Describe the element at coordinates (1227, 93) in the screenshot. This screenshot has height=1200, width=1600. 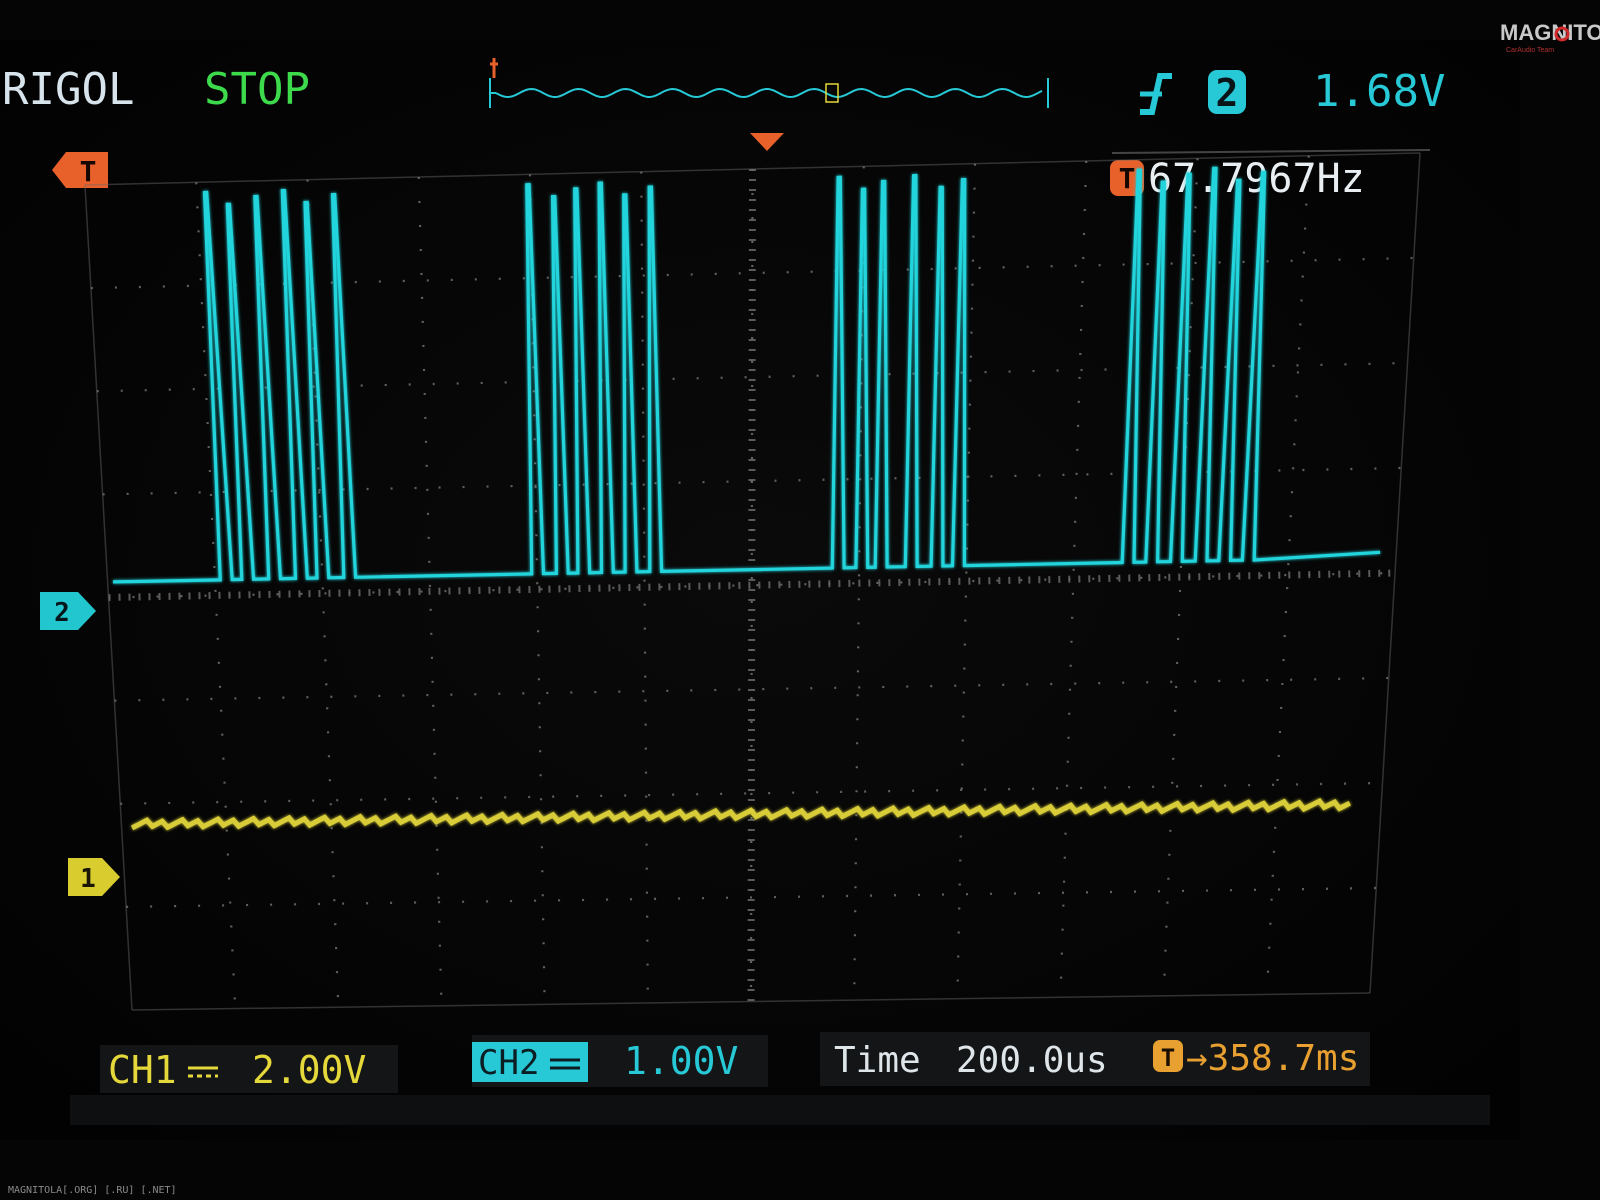
I see `trigger-source-label: 2` at that location.